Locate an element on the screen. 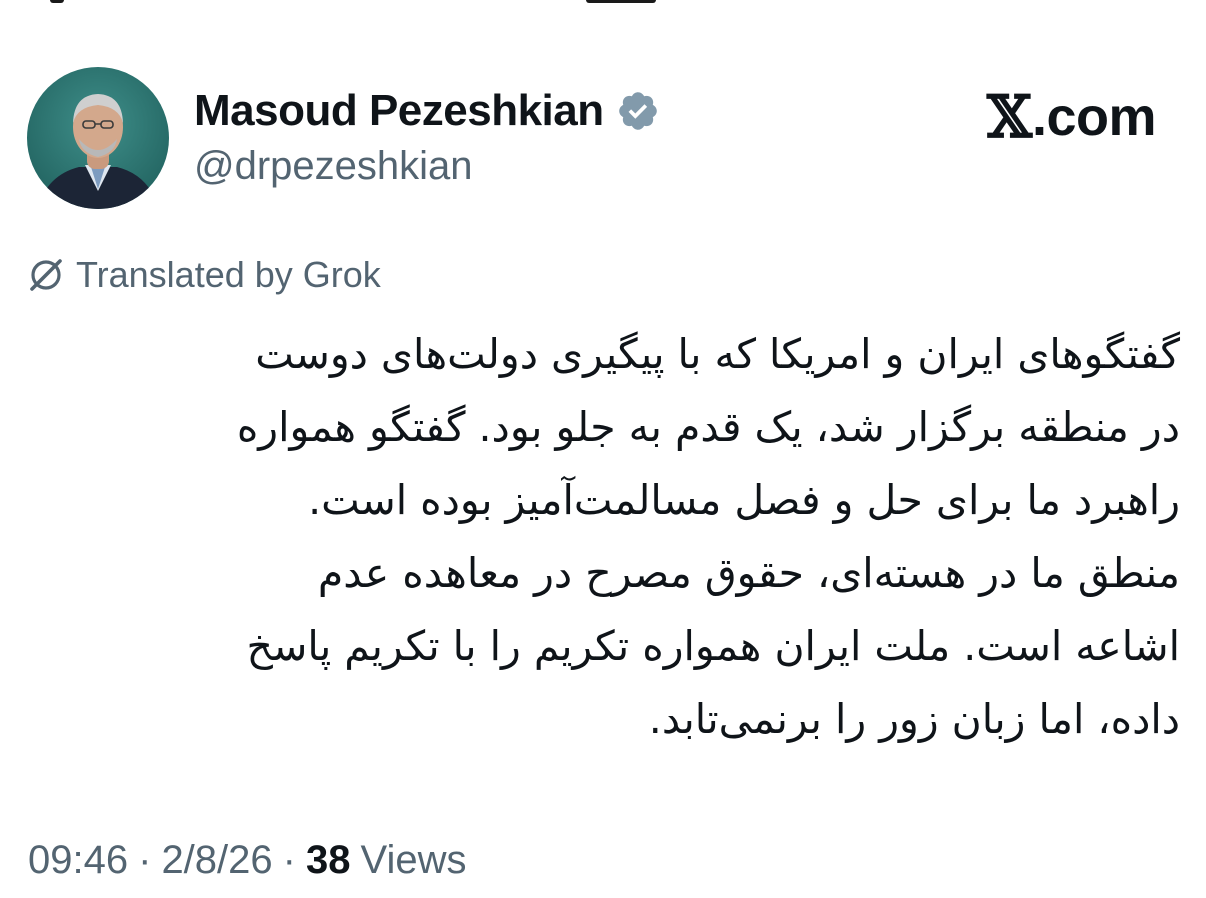  author-name-row: Masoud Pezeshkian is located at coordinates (427, 111).